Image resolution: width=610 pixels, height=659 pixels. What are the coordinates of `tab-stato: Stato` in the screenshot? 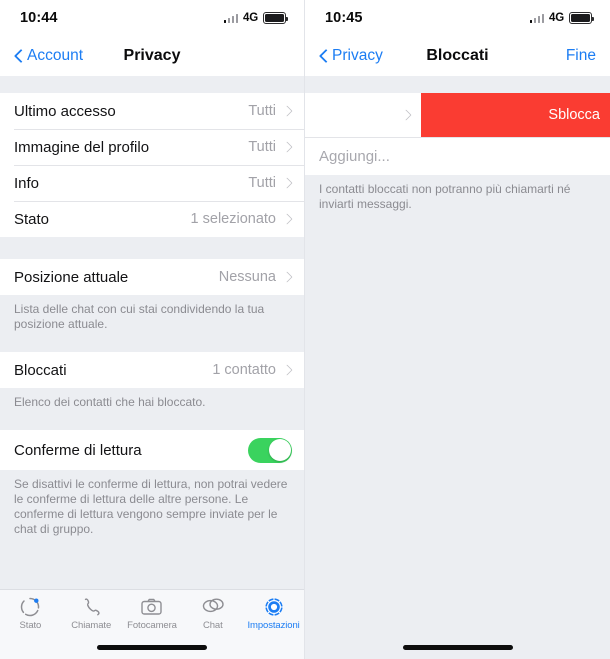 It's located at (30, 613).